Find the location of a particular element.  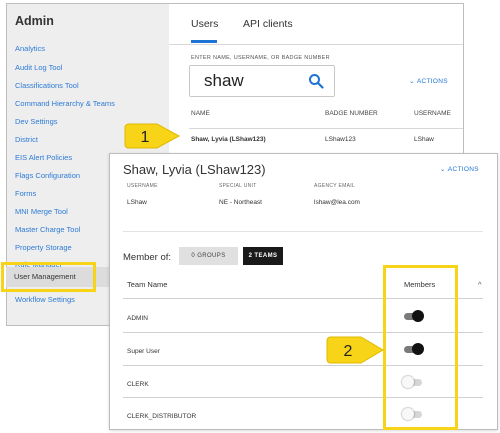

callout-2-number: 2 is located at coordinates (348, 351).